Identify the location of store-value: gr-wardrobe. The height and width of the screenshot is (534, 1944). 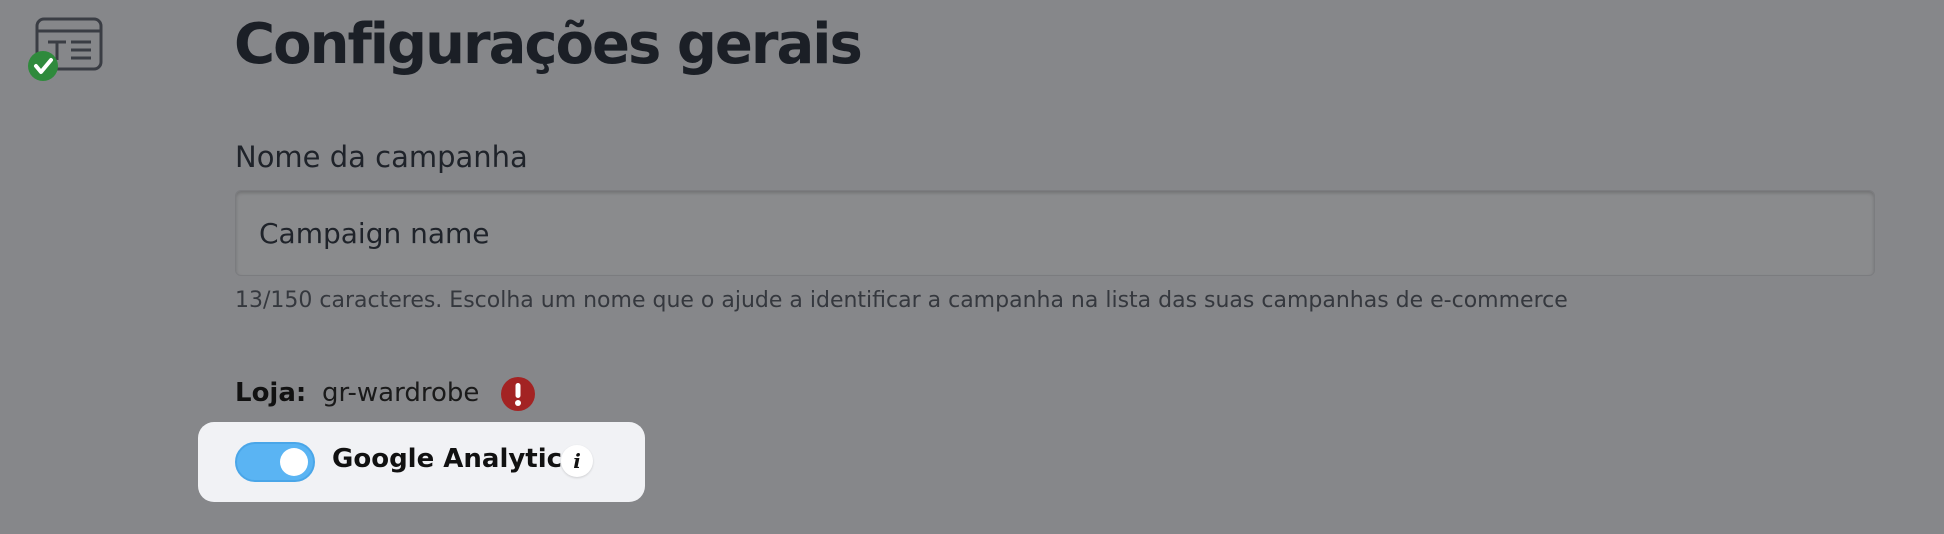
(401, 393).